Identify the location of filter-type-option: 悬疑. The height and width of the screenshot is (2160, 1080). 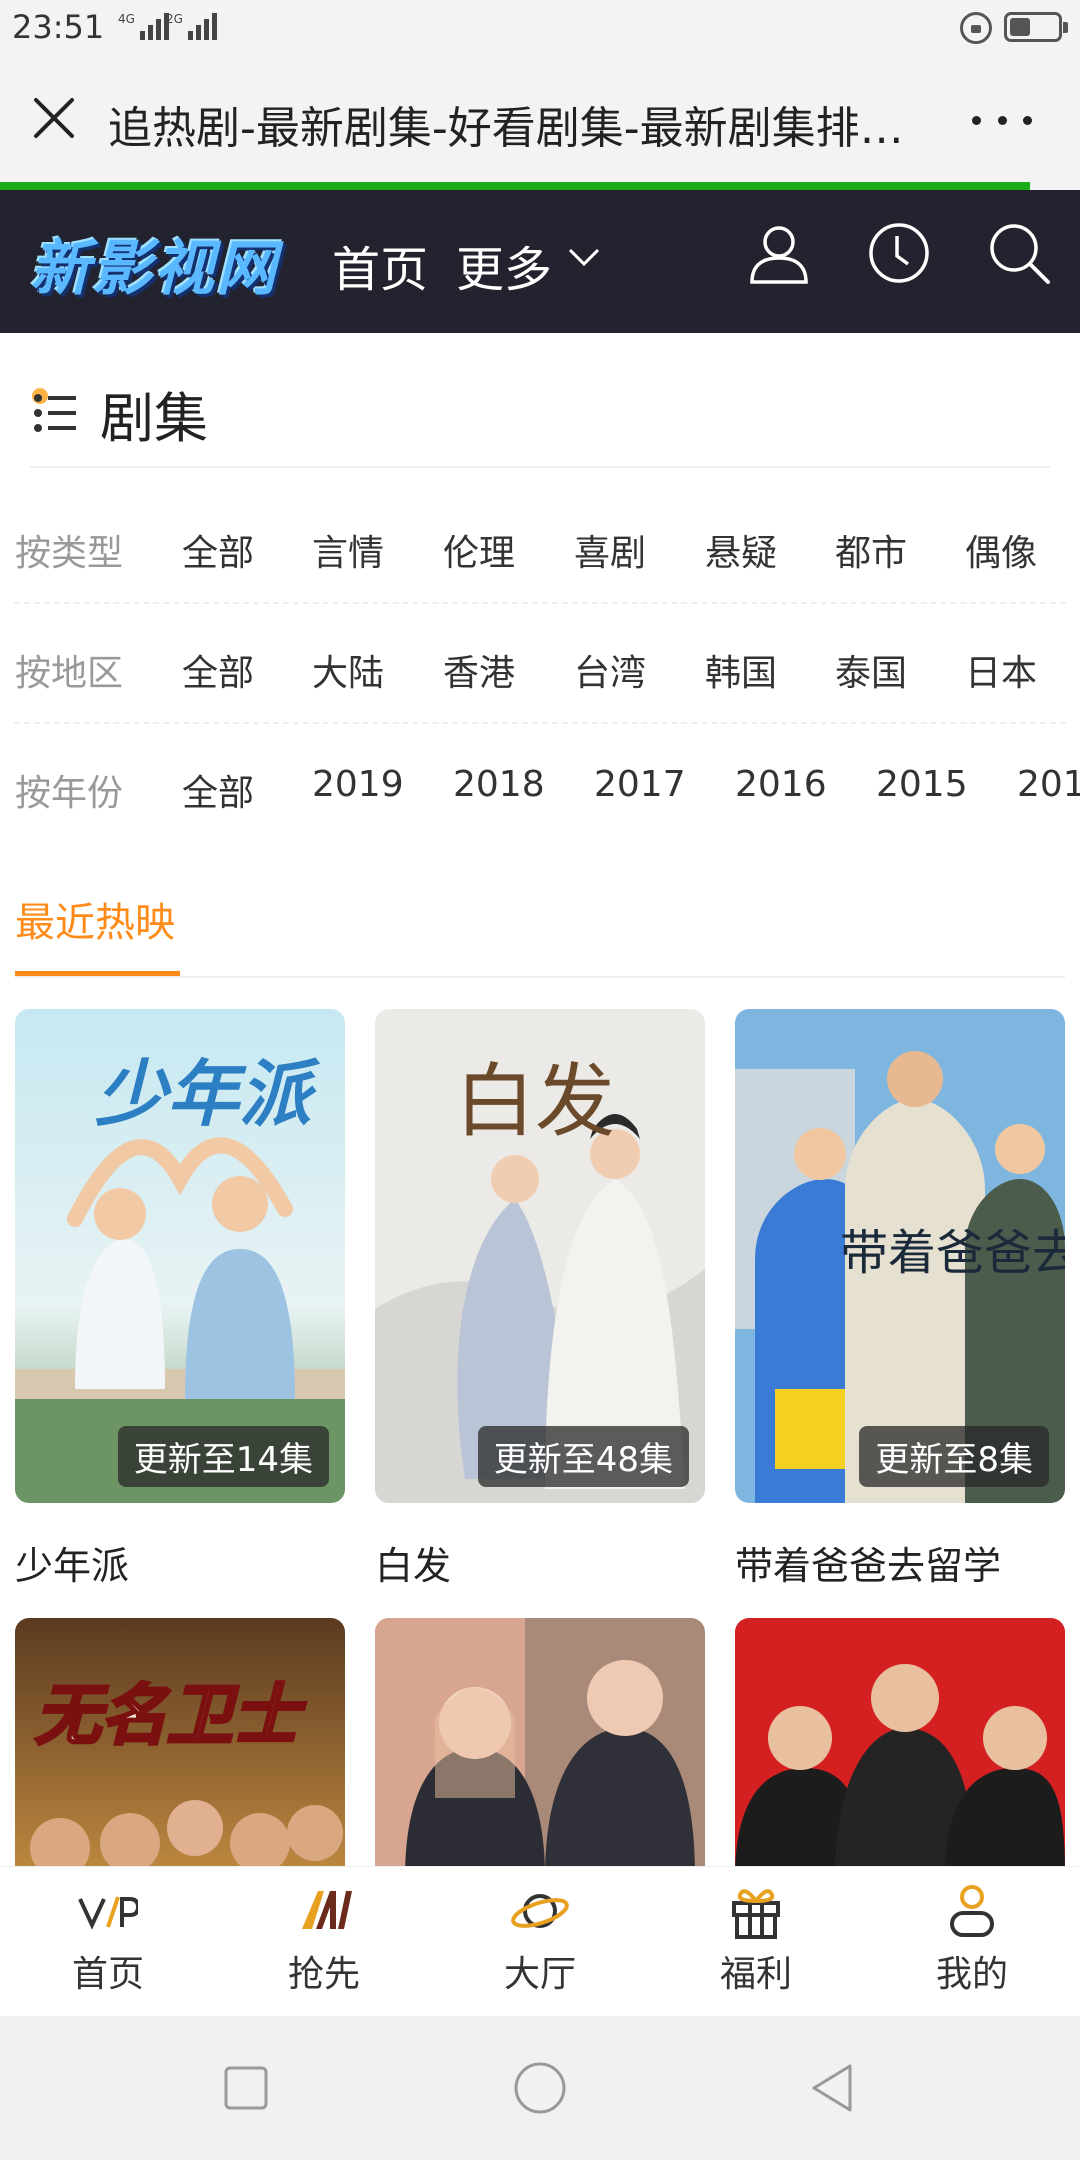
(741, 550).